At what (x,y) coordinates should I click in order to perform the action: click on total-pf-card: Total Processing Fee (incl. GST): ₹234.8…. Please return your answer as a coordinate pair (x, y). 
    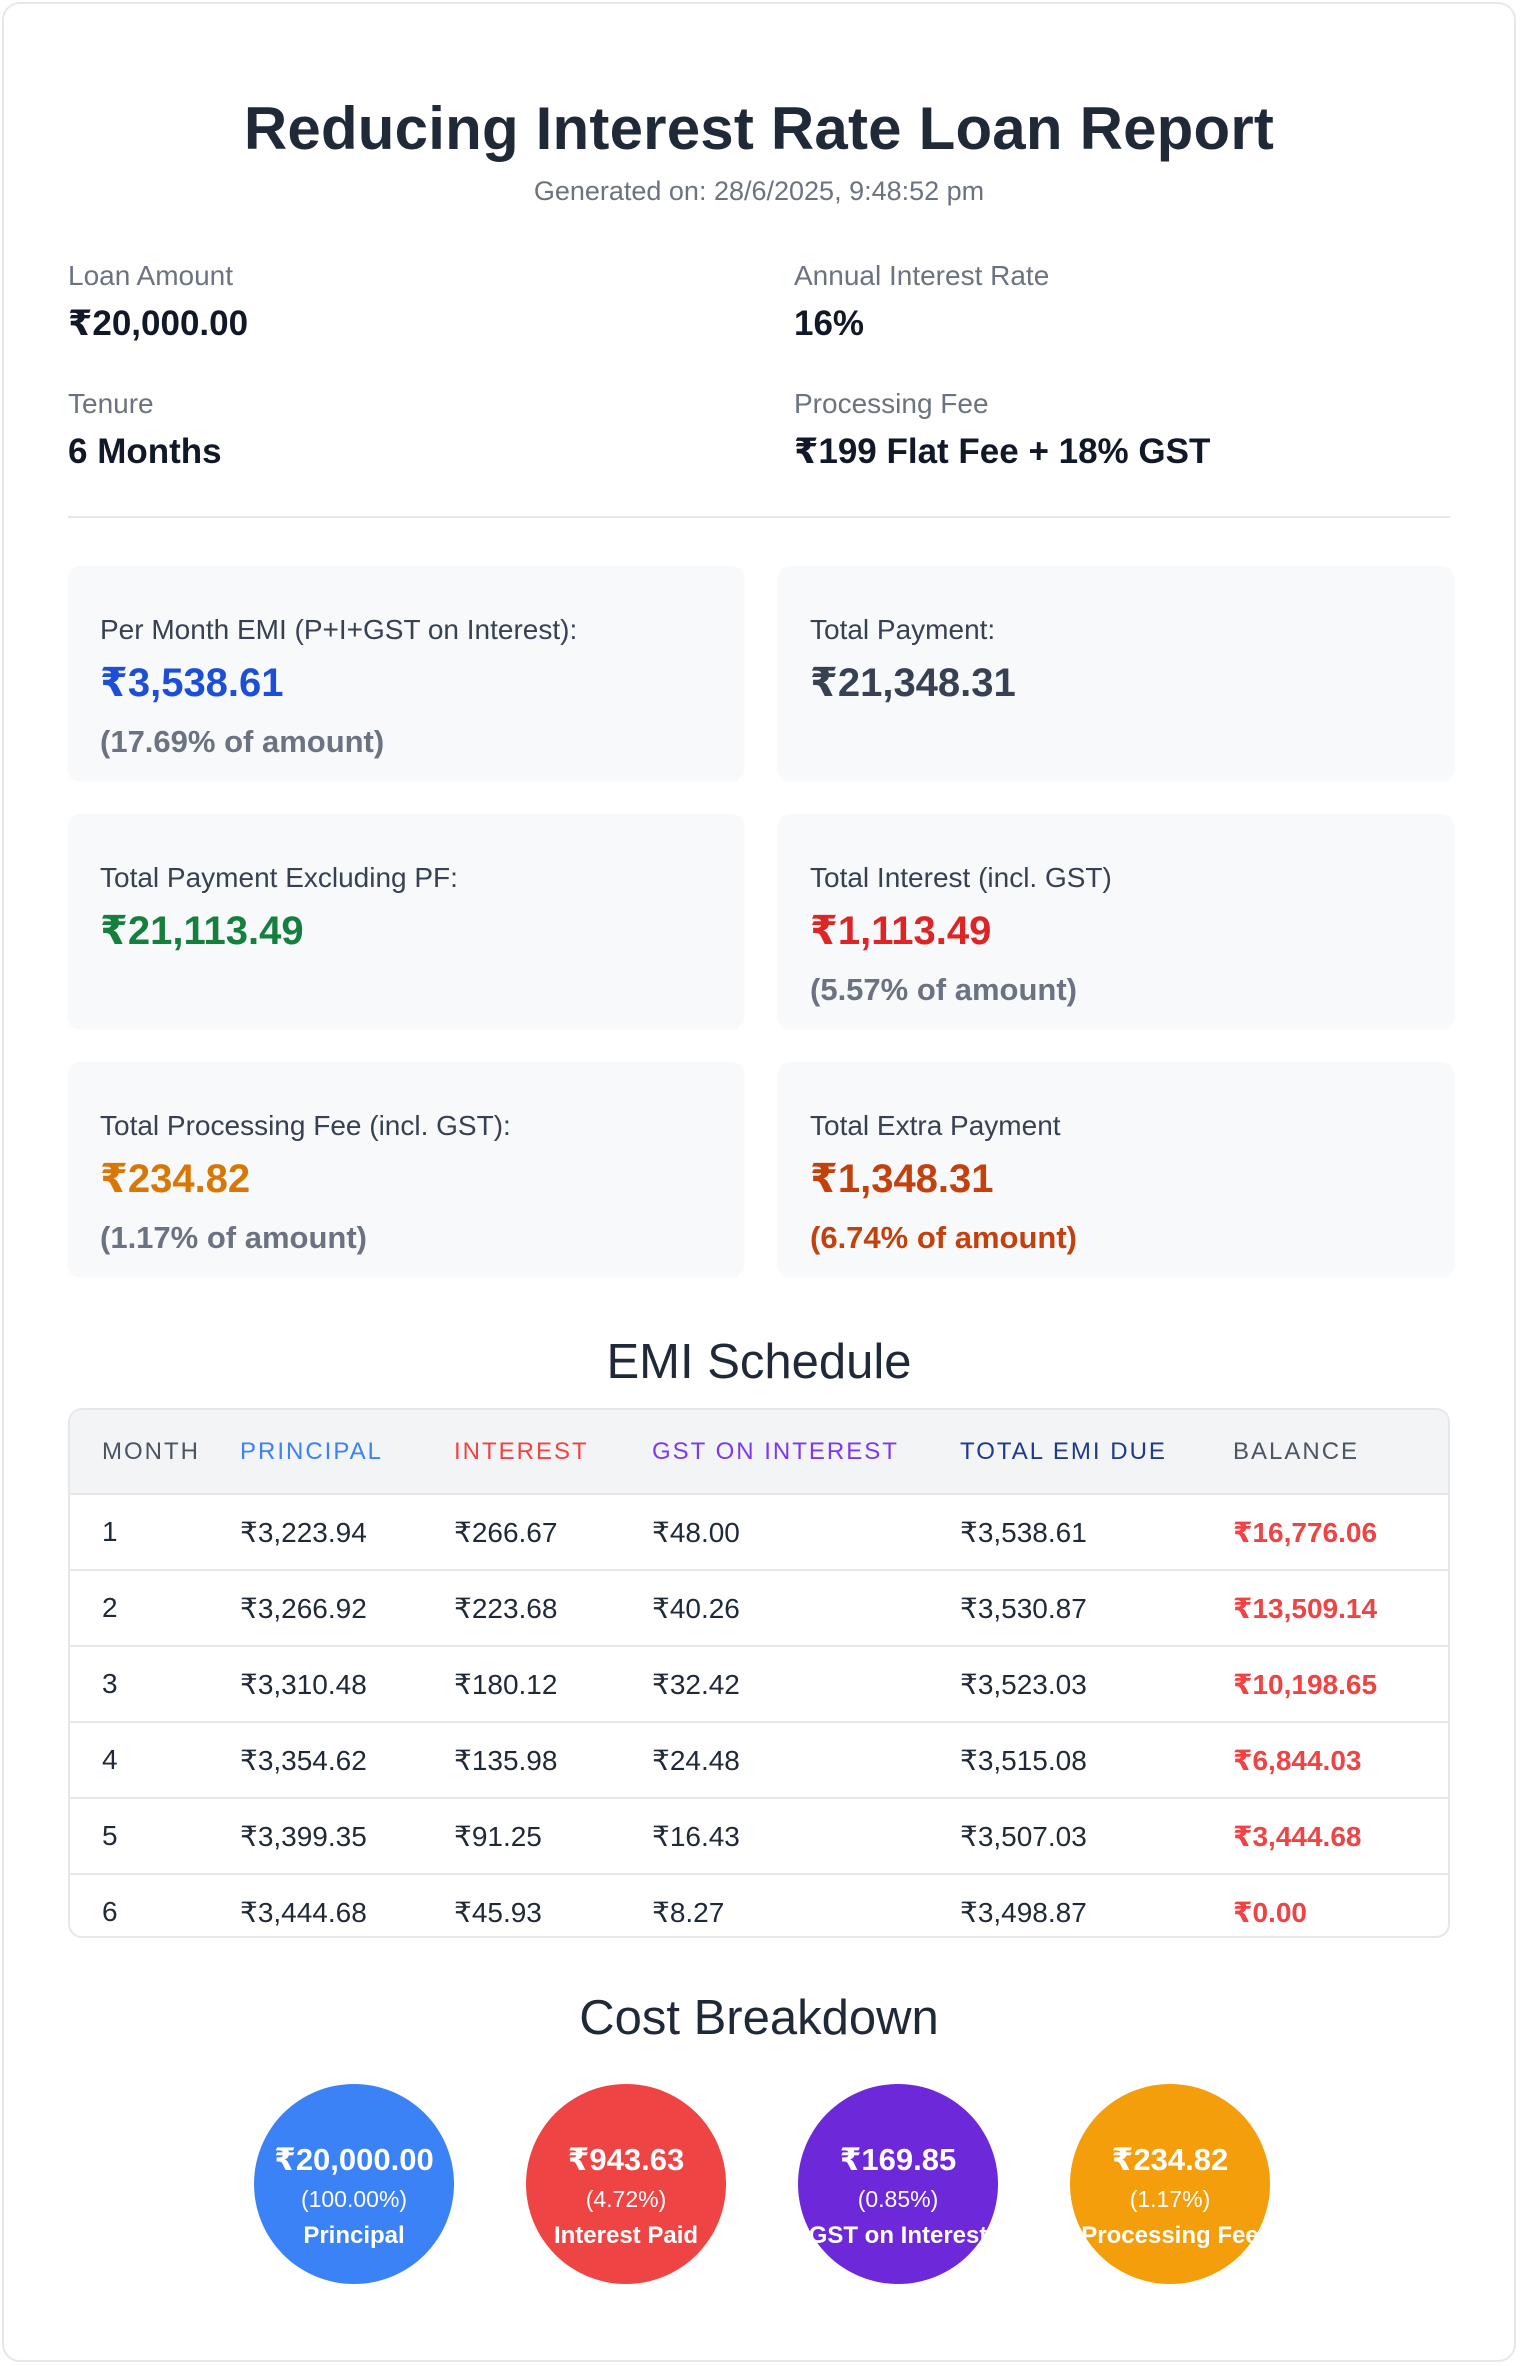
    Looking at the image, I should click on (406, 1169).